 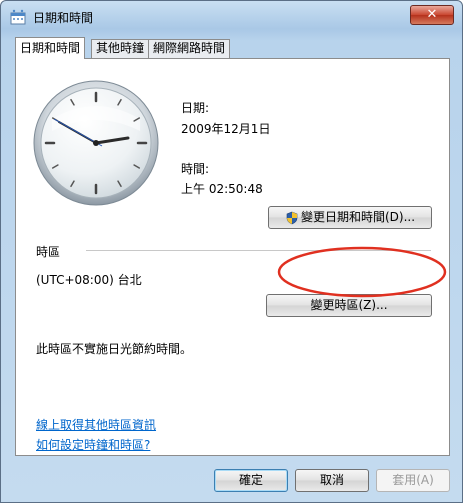 I want to click on cancel-button: 取消, so click(x=332, y=480).